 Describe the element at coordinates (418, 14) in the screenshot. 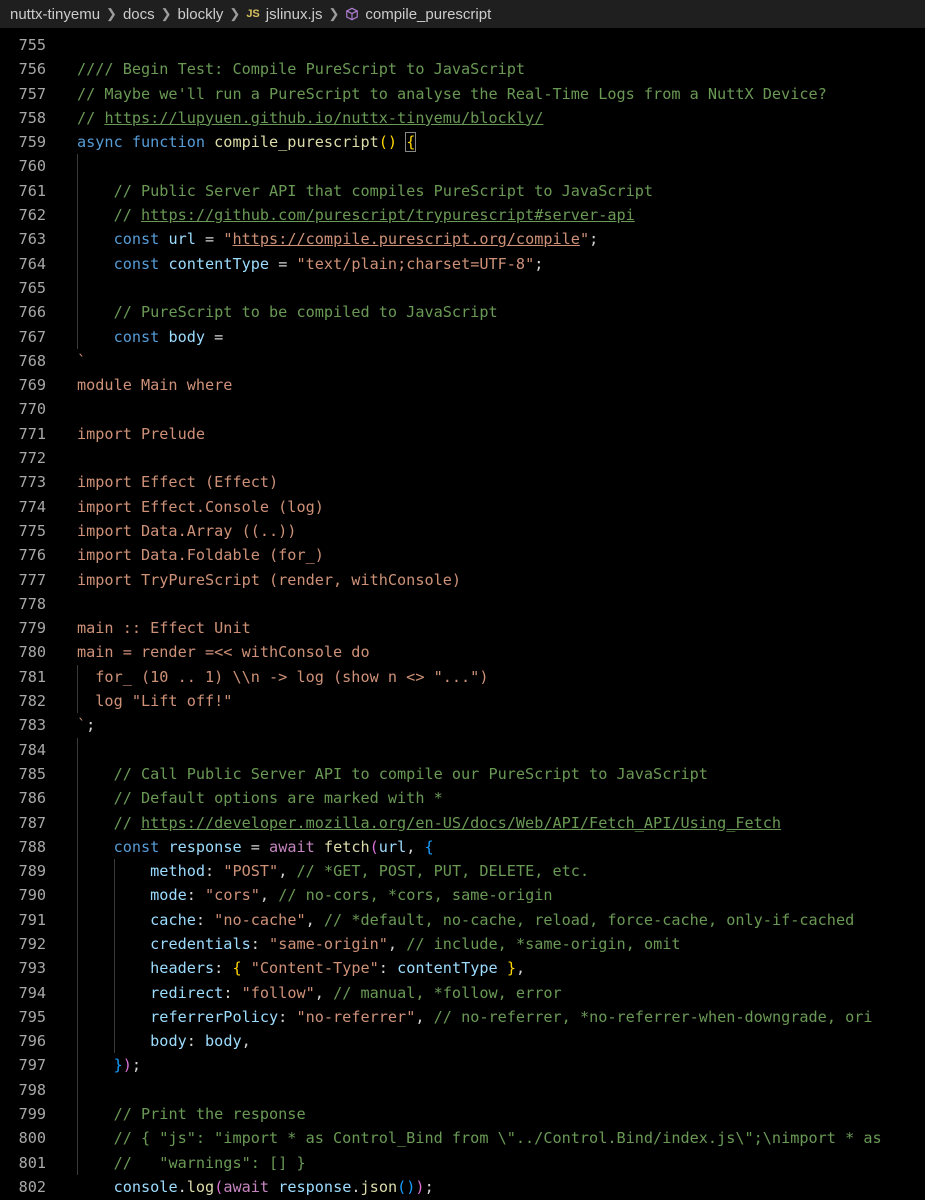

I see `breadcrumb-symbol: compile_purescript` at that location.